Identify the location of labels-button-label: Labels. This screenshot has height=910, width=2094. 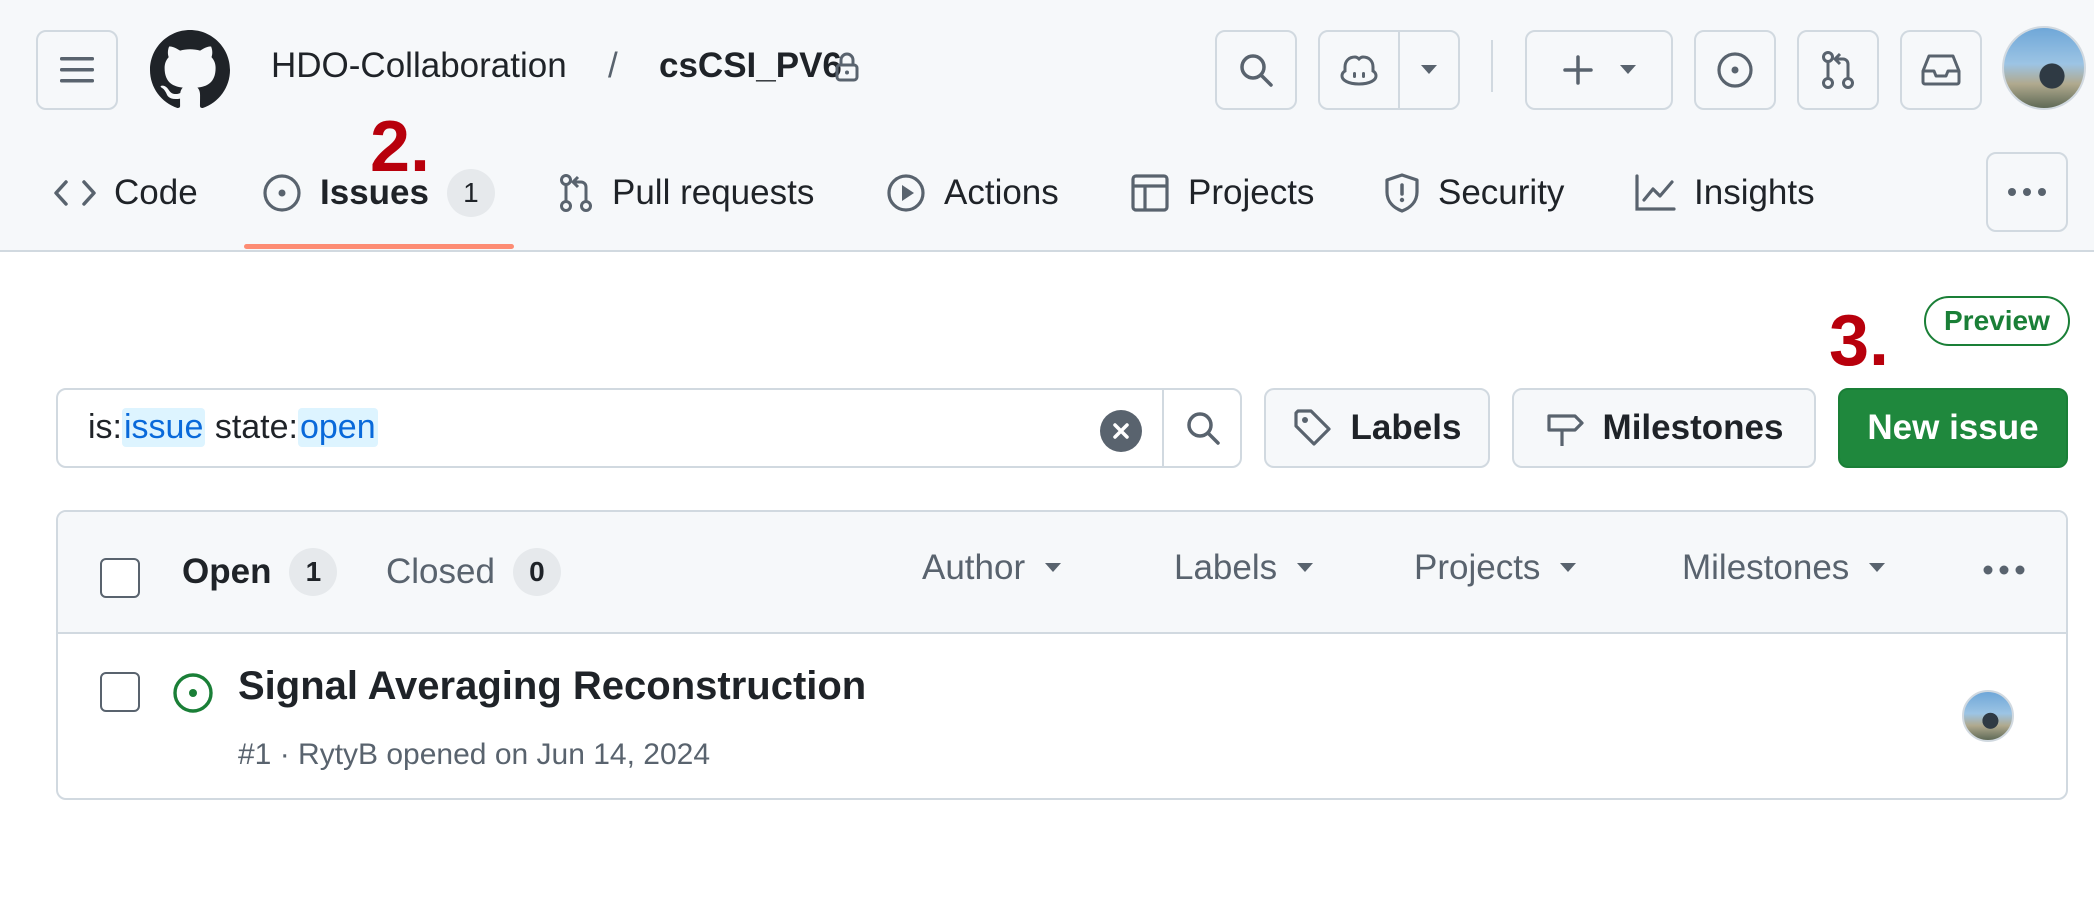
(1406, 427).